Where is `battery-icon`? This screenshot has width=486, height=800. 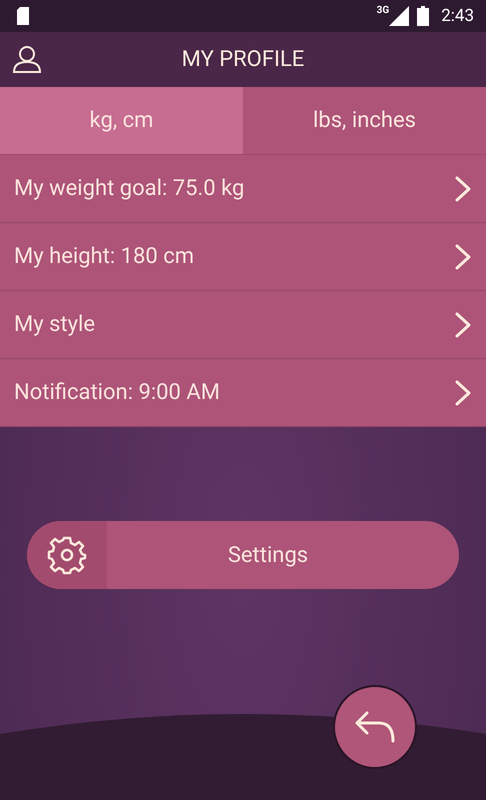 battery-icon is located at coordinates (423, 16).